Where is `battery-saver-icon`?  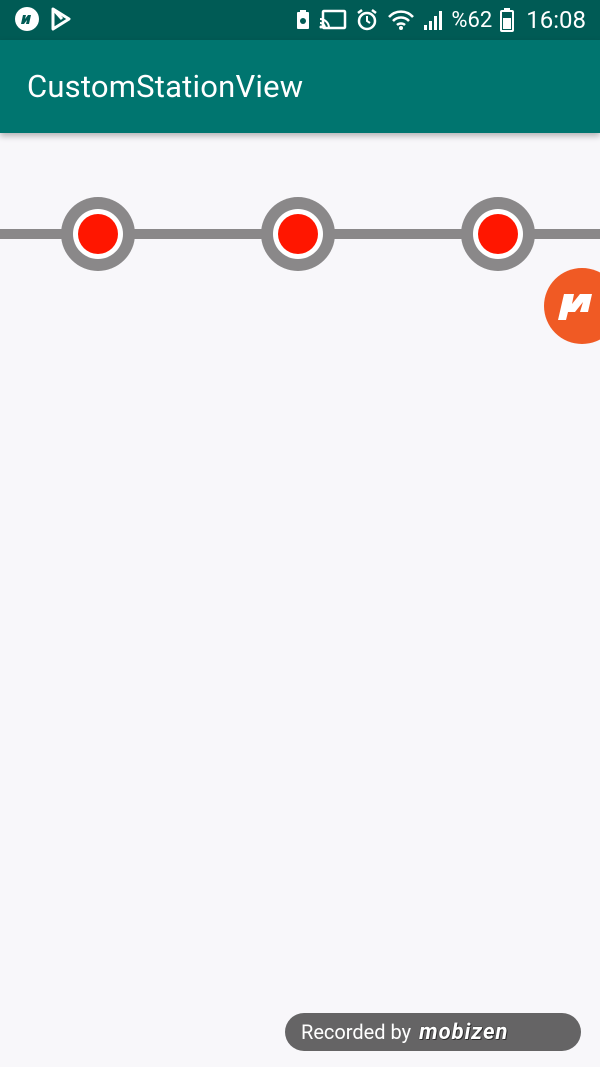
battery-saver-icon is located at coordinates (303, 19).